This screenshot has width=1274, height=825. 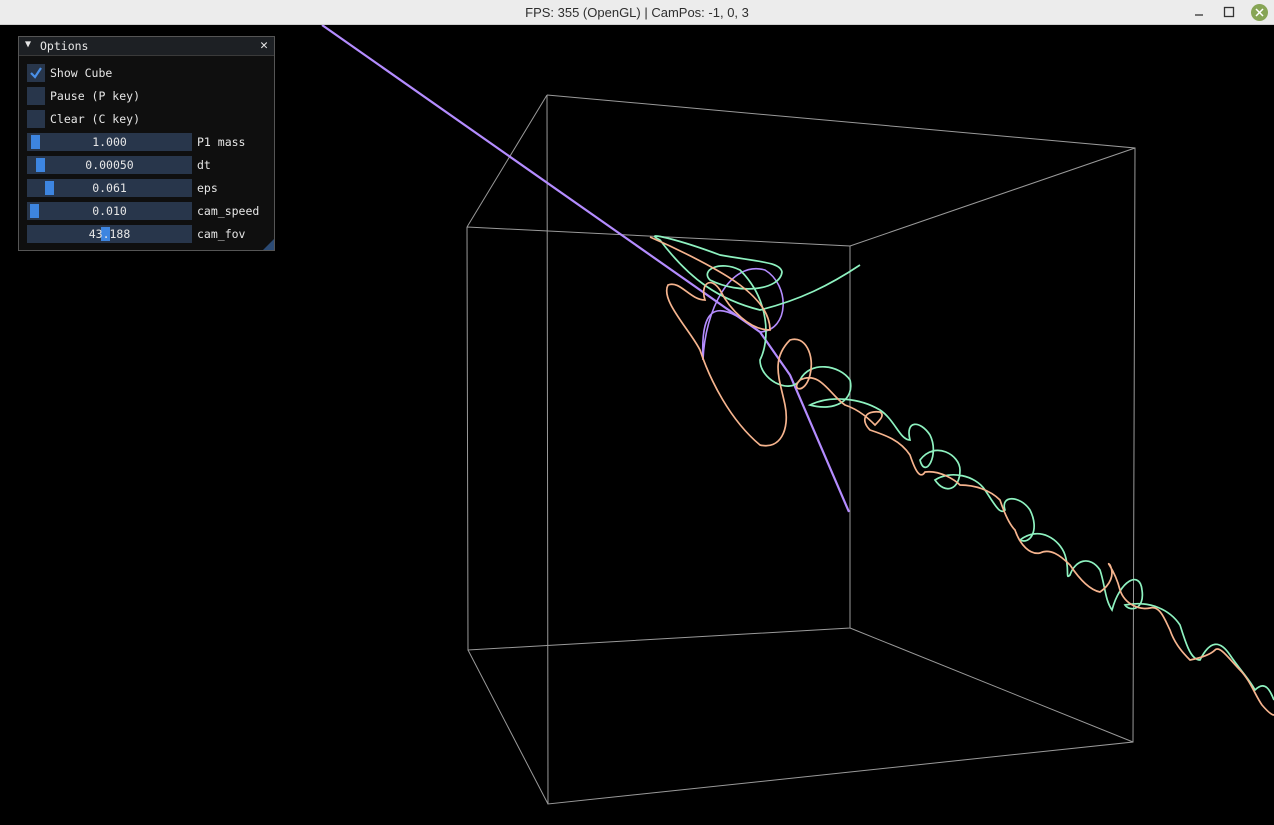 I want to click on checkbox-label: Pause (P key), so click(x=95, y=96).